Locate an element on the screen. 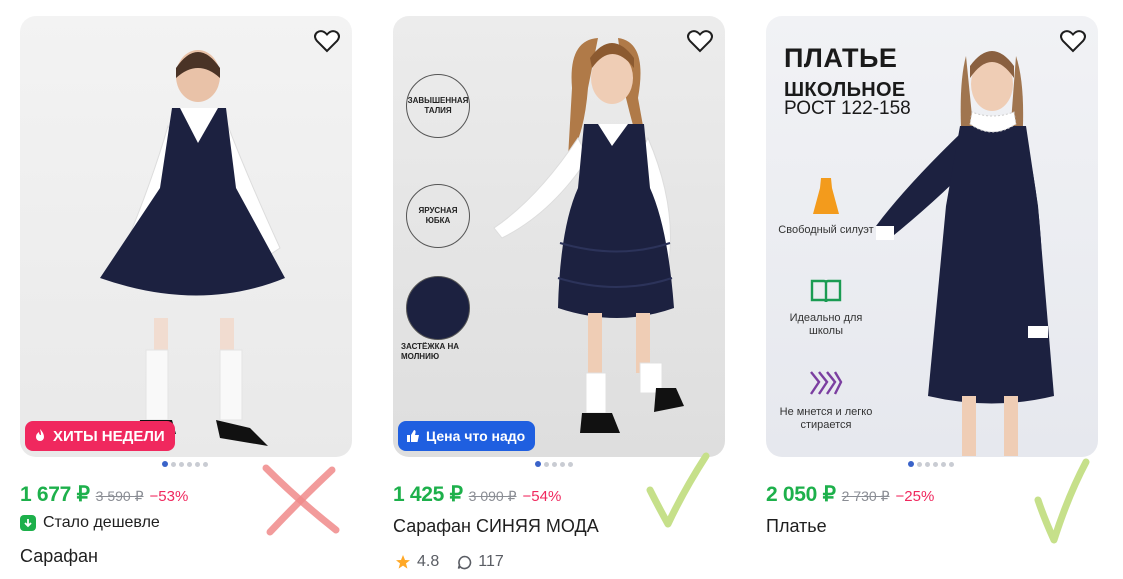 This screenshot has height=579, width=1123. poster-feature: Идеально для школы is located at coordinates (826, 308).